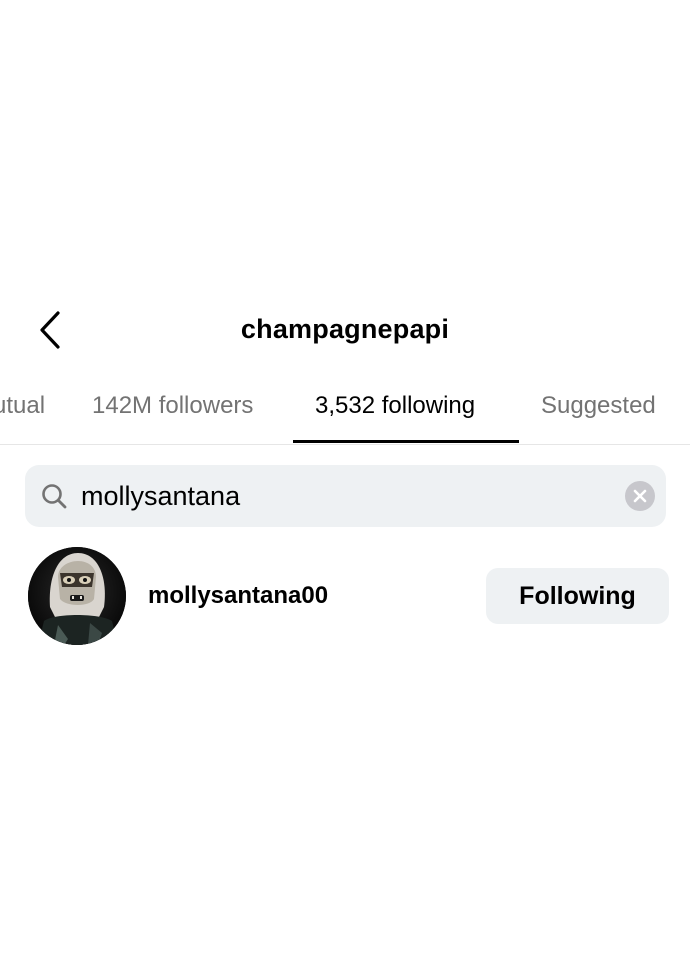  I want to click on avatar, so click(77, 596).